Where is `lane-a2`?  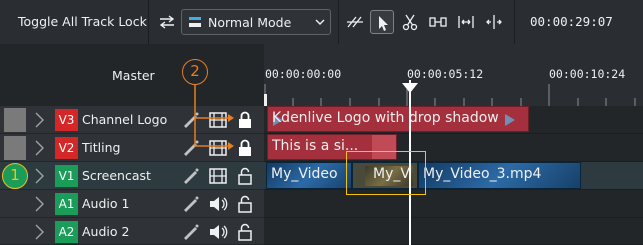
lane-a2 is located at coordinates (453, 231).